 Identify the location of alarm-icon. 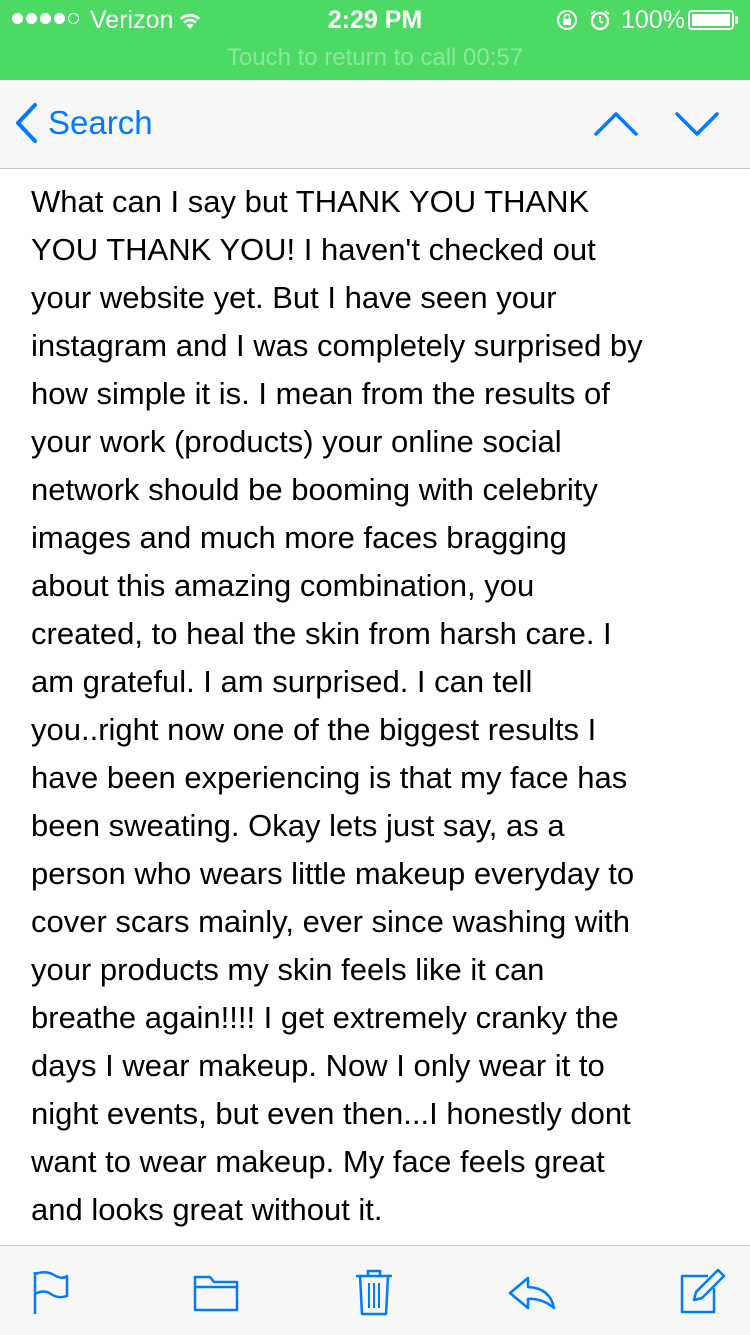
(600, 20).